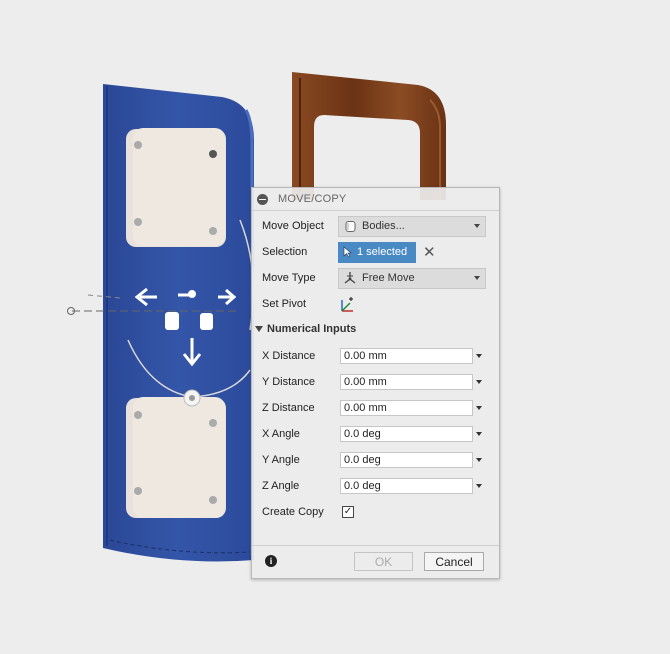  What do you see at coordinates (289, 278) in the screenshot?
I see `move-type-label: Move Type` at bounding box center [289, 278].